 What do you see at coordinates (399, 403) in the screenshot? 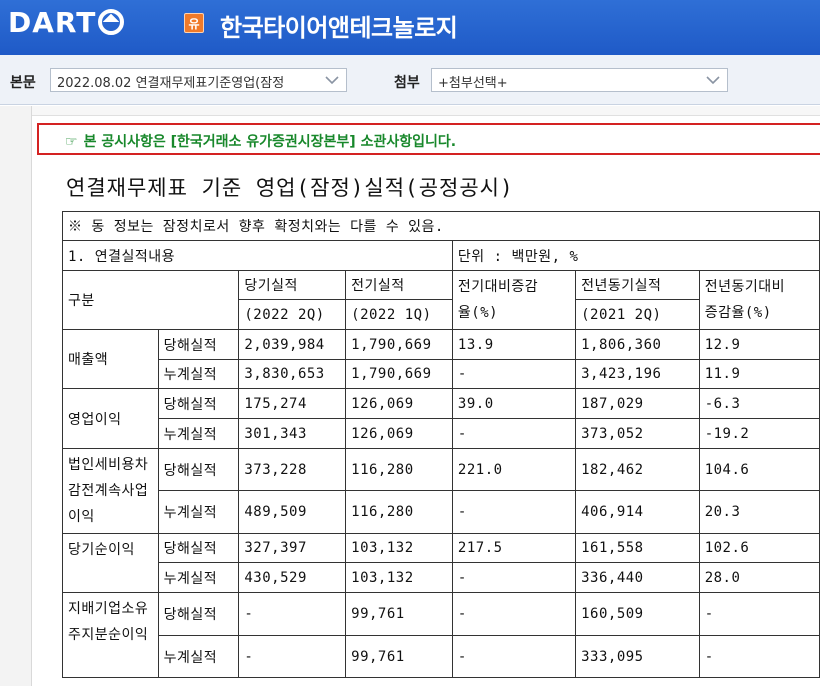
I see `cell-previous: 126,069` at bounding box center [399, 403].